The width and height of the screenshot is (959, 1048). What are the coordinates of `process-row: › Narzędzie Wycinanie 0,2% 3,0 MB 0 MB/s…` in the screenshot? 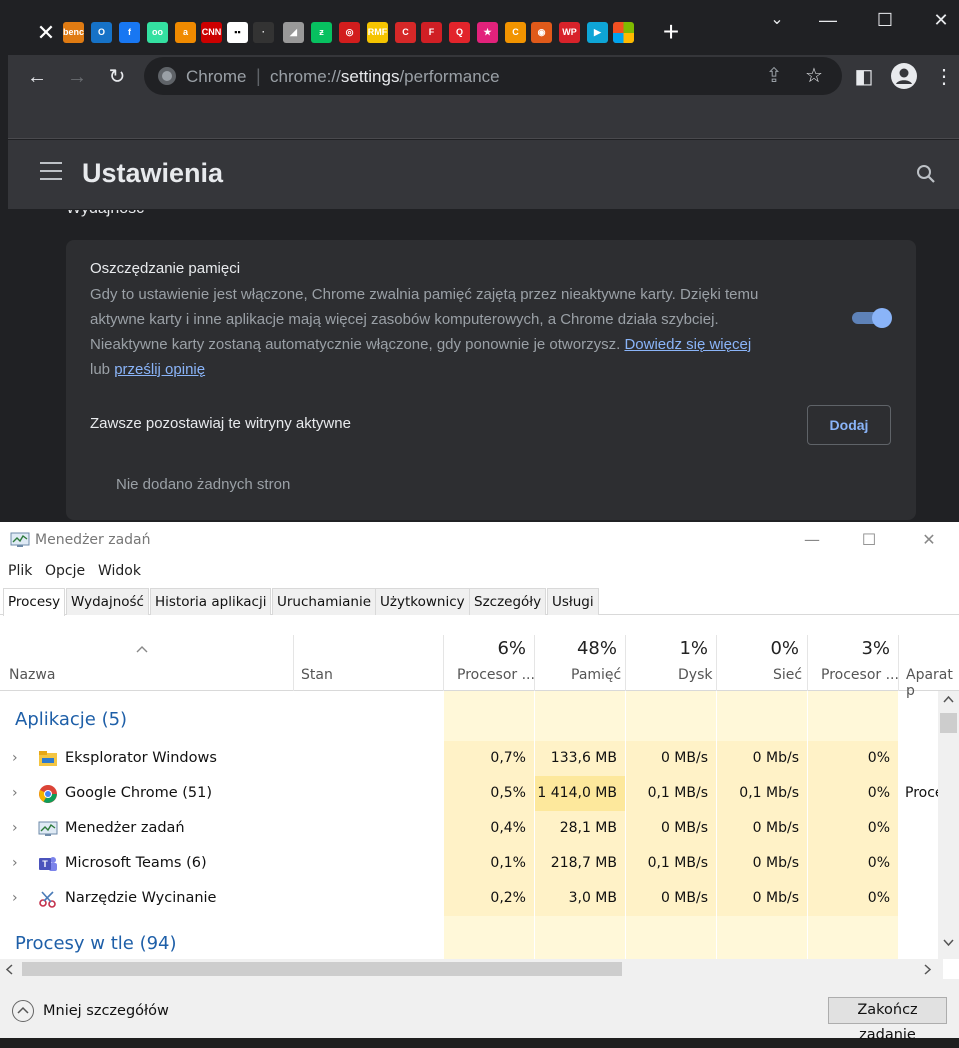 It's located at (471, 898).